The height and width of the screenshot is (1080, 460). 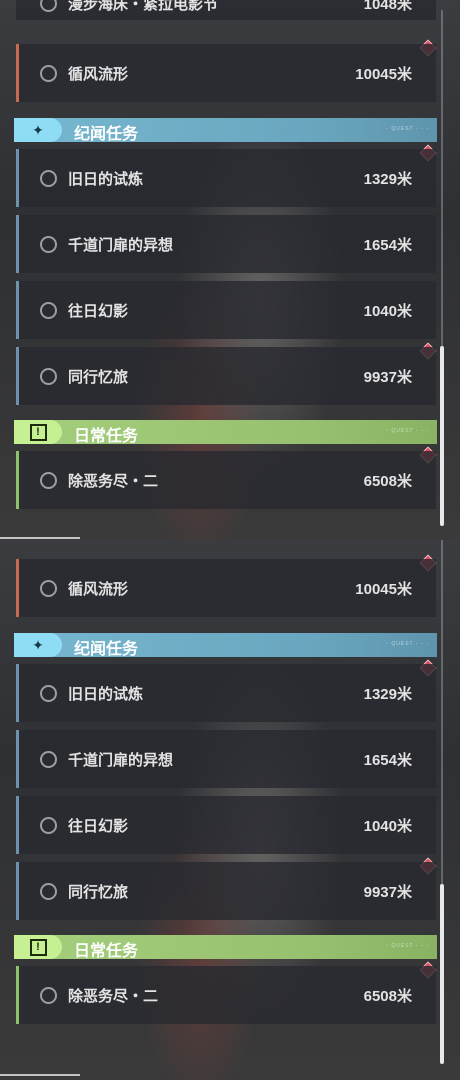 I want to click on quest-row-partial: 漫步海床・紧拉电影节 1048米, so click(x=226, y=10).